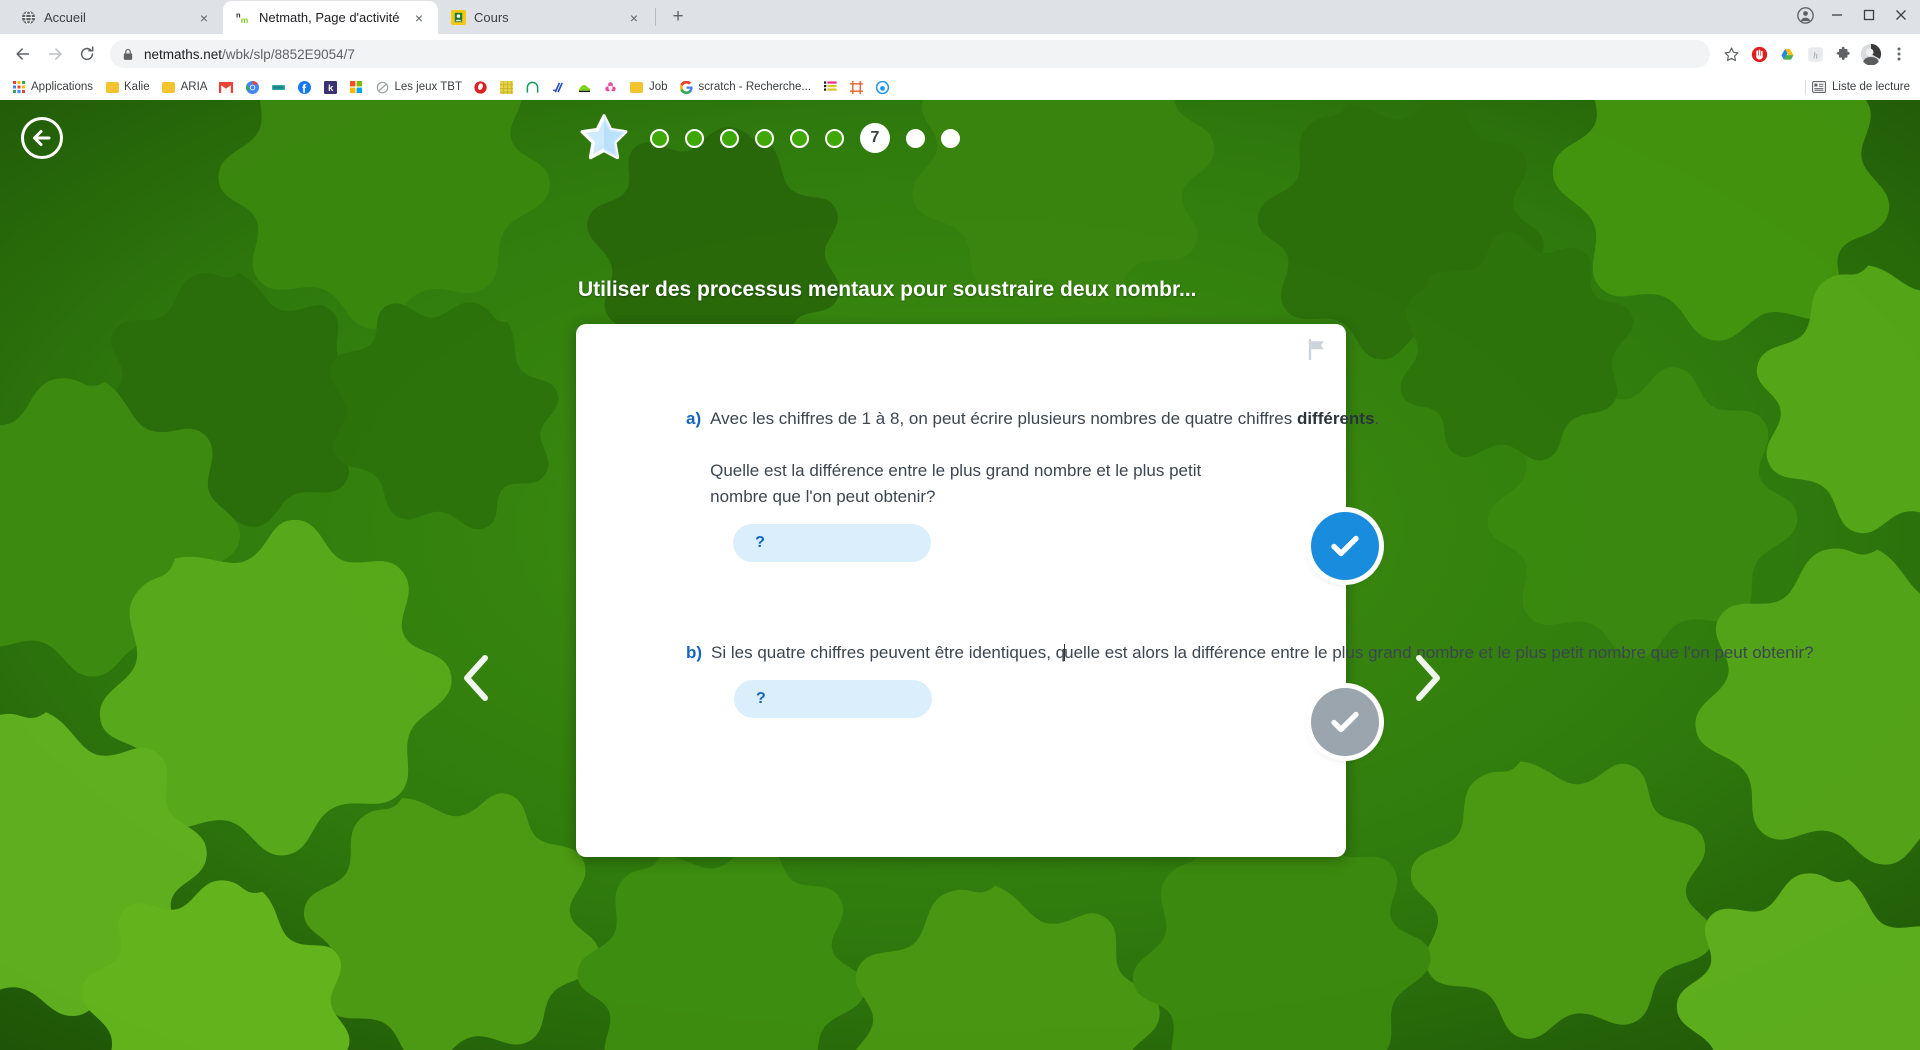  I want to click on check-icon, so click(1345, 546).